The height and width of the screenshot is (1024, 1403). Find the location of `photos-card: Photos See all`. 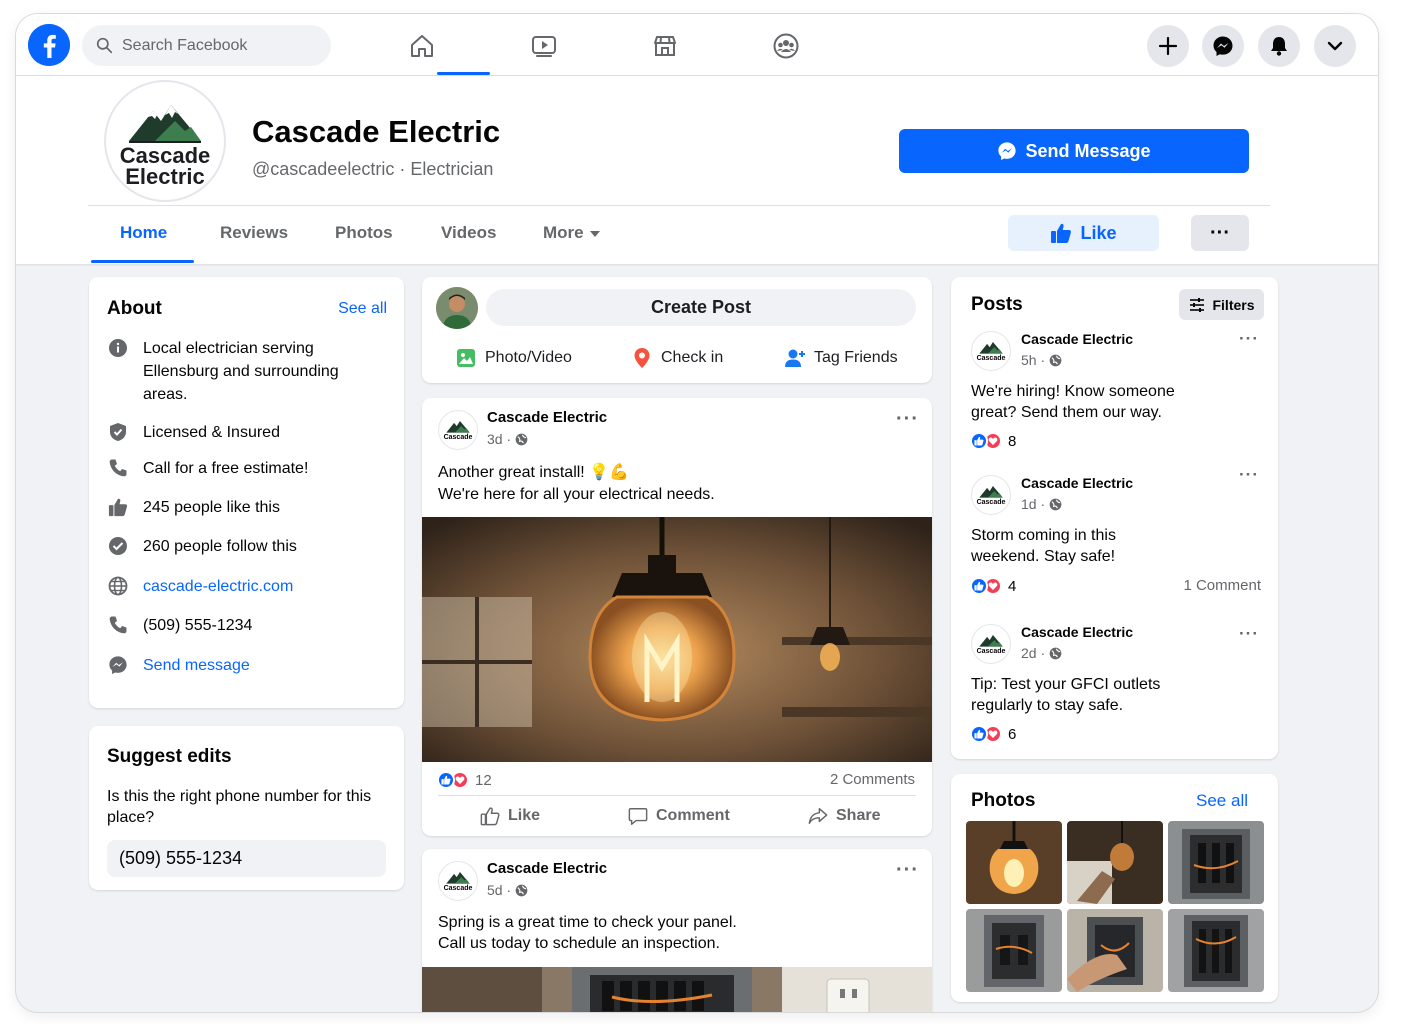

photos-card: Photos See all is located at coordinates (1114, 888).